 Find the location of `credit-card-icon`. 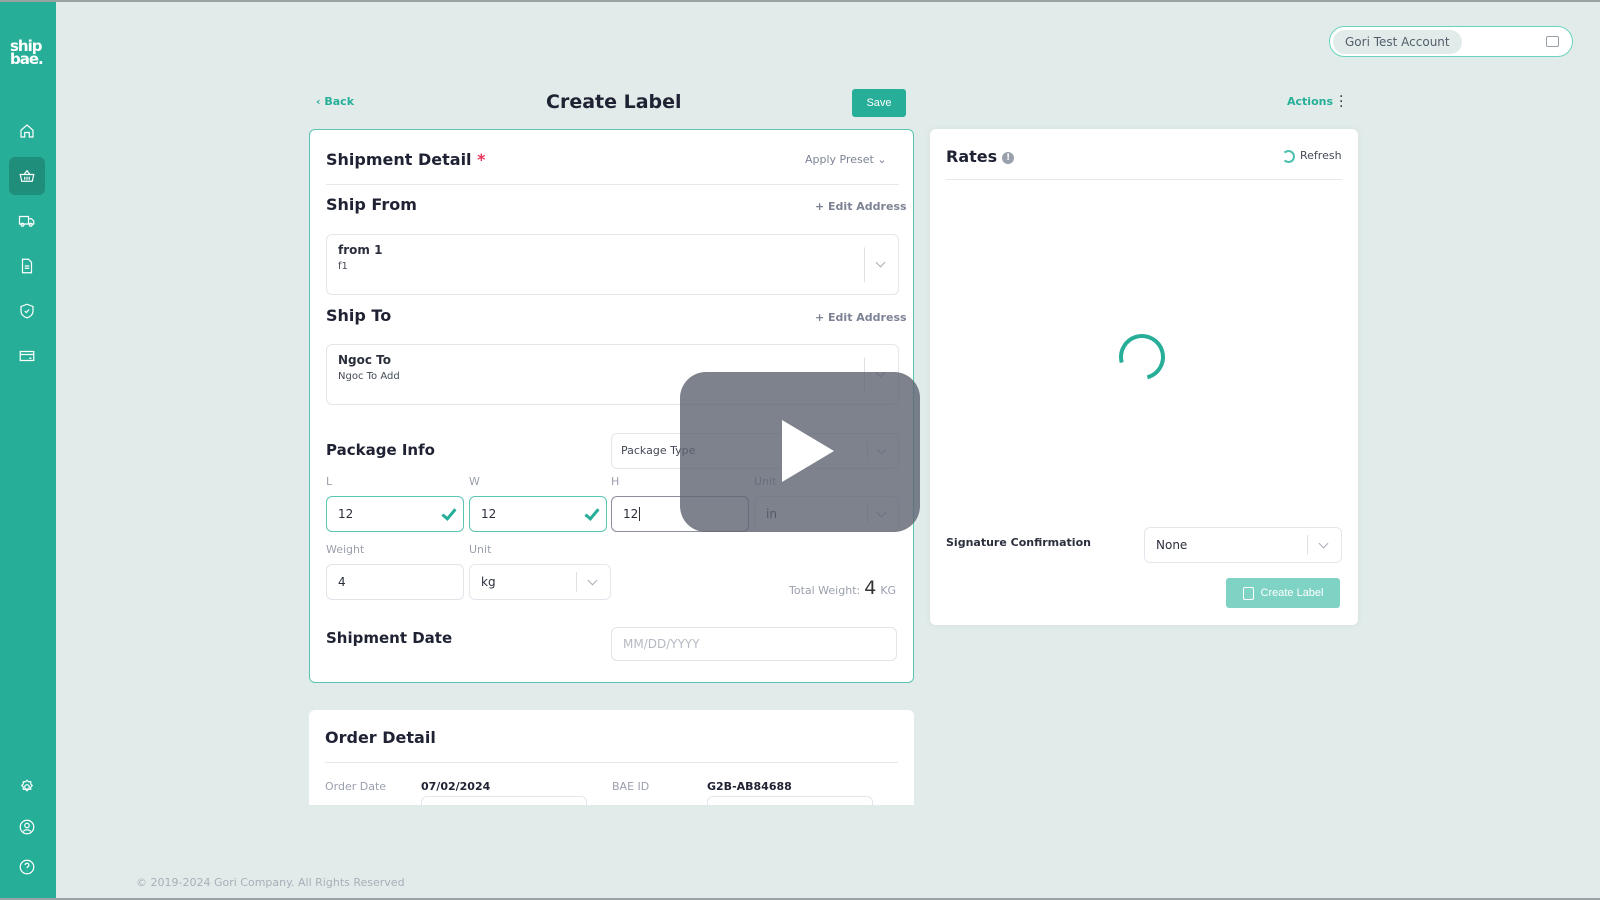

credit-card-icon is located at coordinates (27, 356).